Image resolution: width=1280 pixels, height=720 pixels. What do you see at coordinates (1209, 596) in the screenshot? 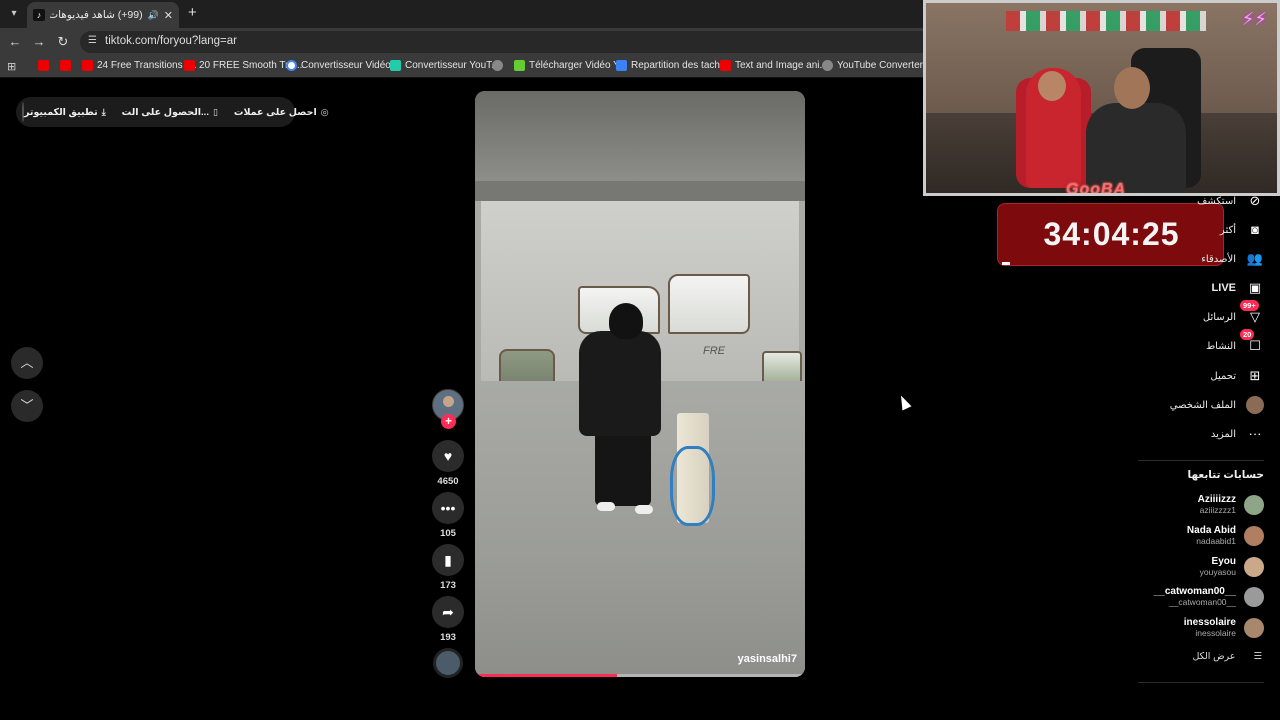
I see `followed-account: __catwoman00__ __catwoman00__` at bounding box center [1209, 596].